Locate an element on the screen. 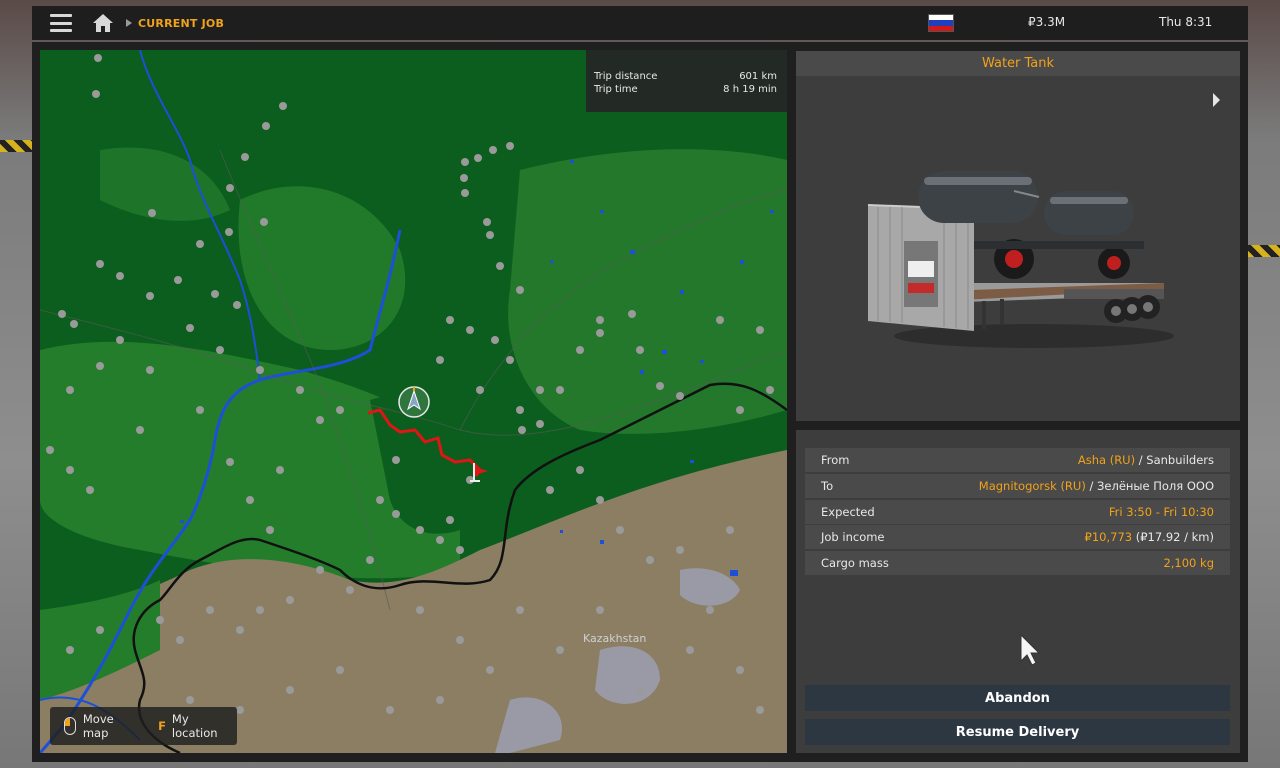 The height and width of the screenshot is (768, 1280). income-value: ₽10,773 (₽17.92 / km) is located at coordinates (1149, 537).